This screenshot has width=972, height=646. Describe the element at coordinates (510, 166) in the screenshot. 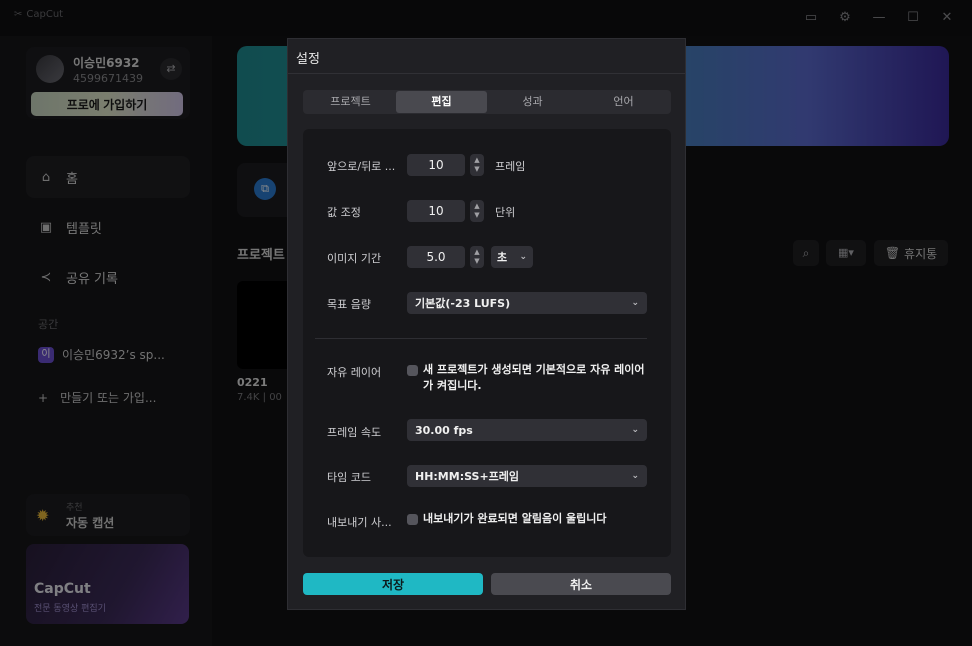

I see `step-unit: 프레임` at that location.